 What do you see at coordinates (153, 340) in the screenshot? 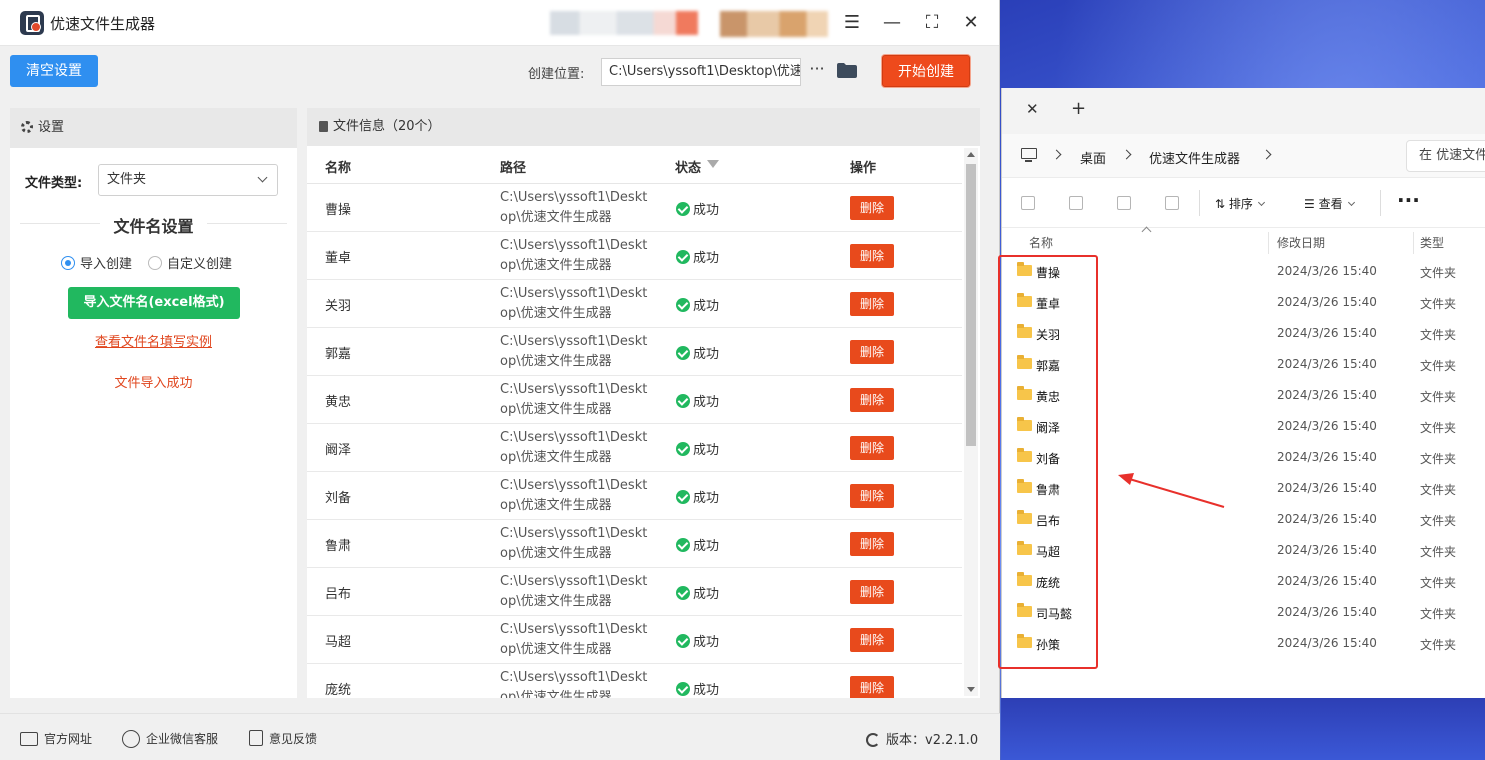
I see `example-link: 查看文件名填写实例` at bounding box center [153, 340].